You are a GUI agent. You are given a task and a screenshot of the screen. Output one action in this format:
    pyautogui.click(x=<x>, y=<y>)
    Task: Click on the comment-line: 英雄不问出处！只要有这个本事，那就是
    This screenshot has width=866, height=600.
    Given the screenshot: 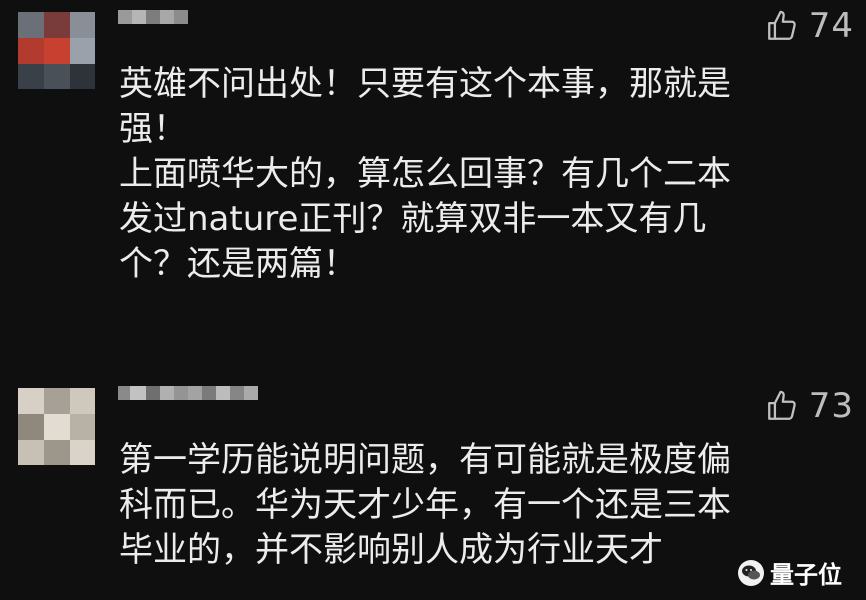 What is the action you would take?
    pyautogui.click(x=425, y=84)
    